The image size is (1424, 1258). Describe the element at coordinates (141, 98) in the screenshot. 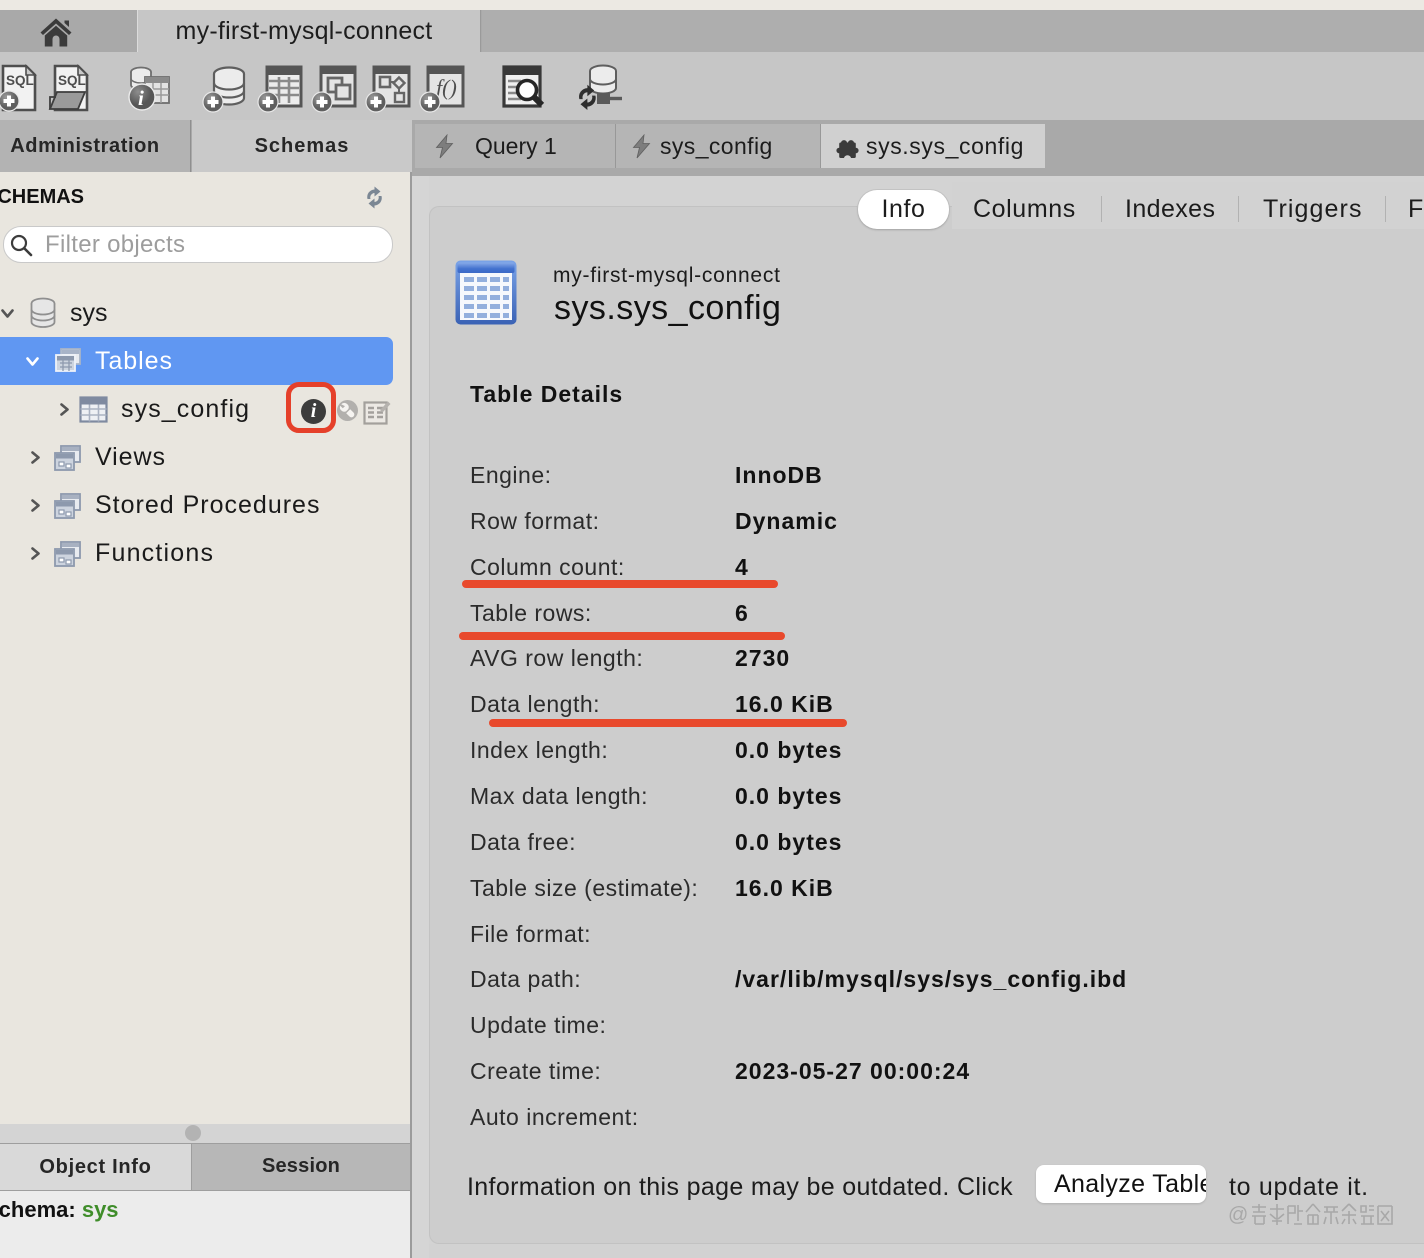

I see `svg-text: i` at that location.